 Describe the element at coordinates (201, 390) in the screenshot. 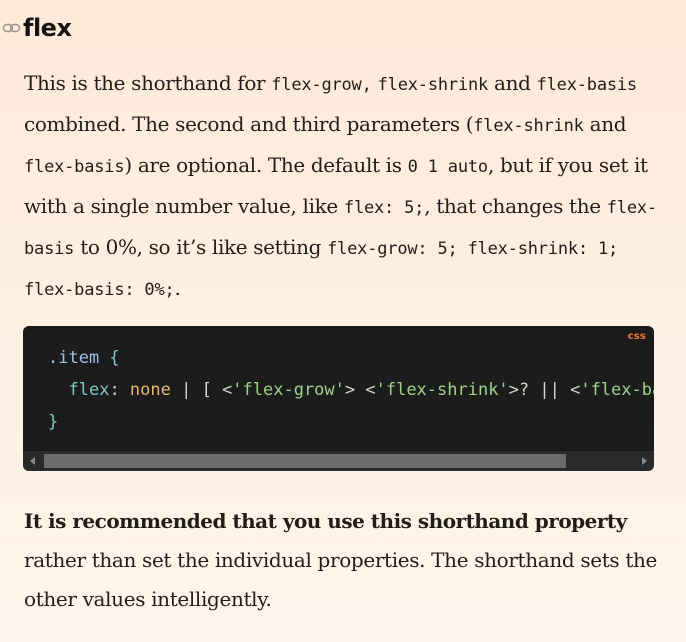

I see `code-operator: | [ <` at that location.